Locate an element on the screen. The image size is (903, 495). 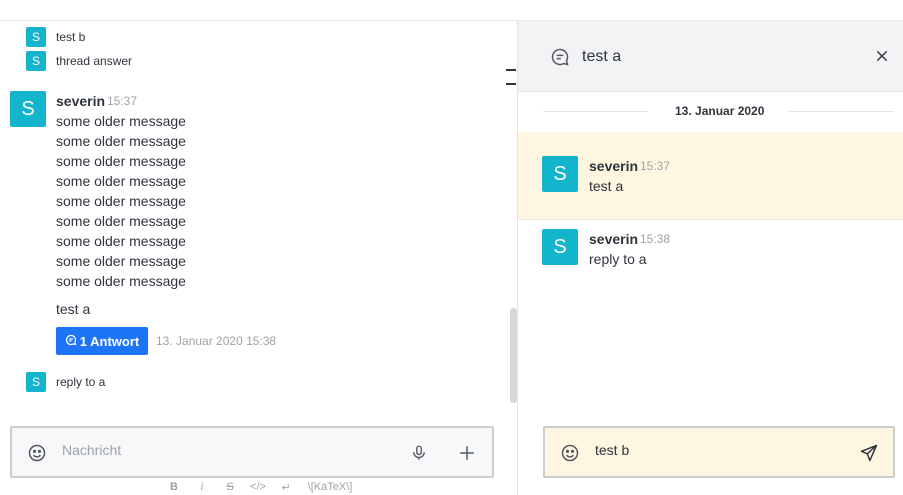
thread-header: test a is located at coordinates (710, 56).